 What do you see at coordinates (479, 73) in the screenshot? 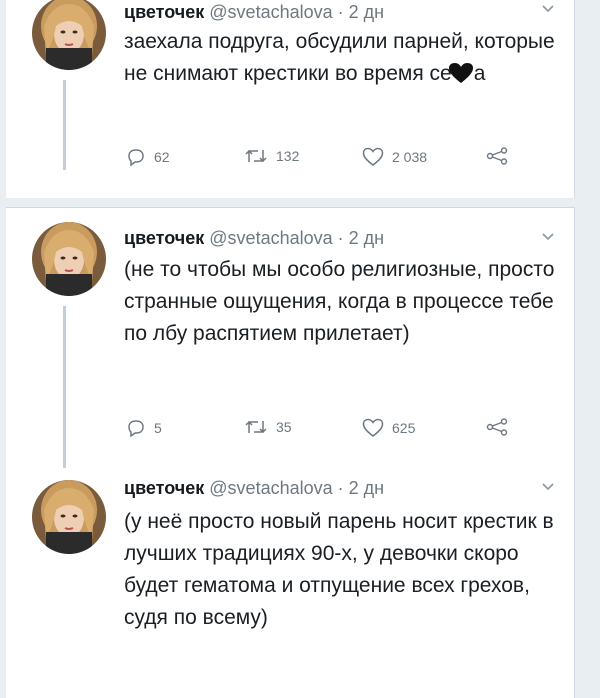
I see `tweet-text-tail: а` at bounding box center [479, 73].